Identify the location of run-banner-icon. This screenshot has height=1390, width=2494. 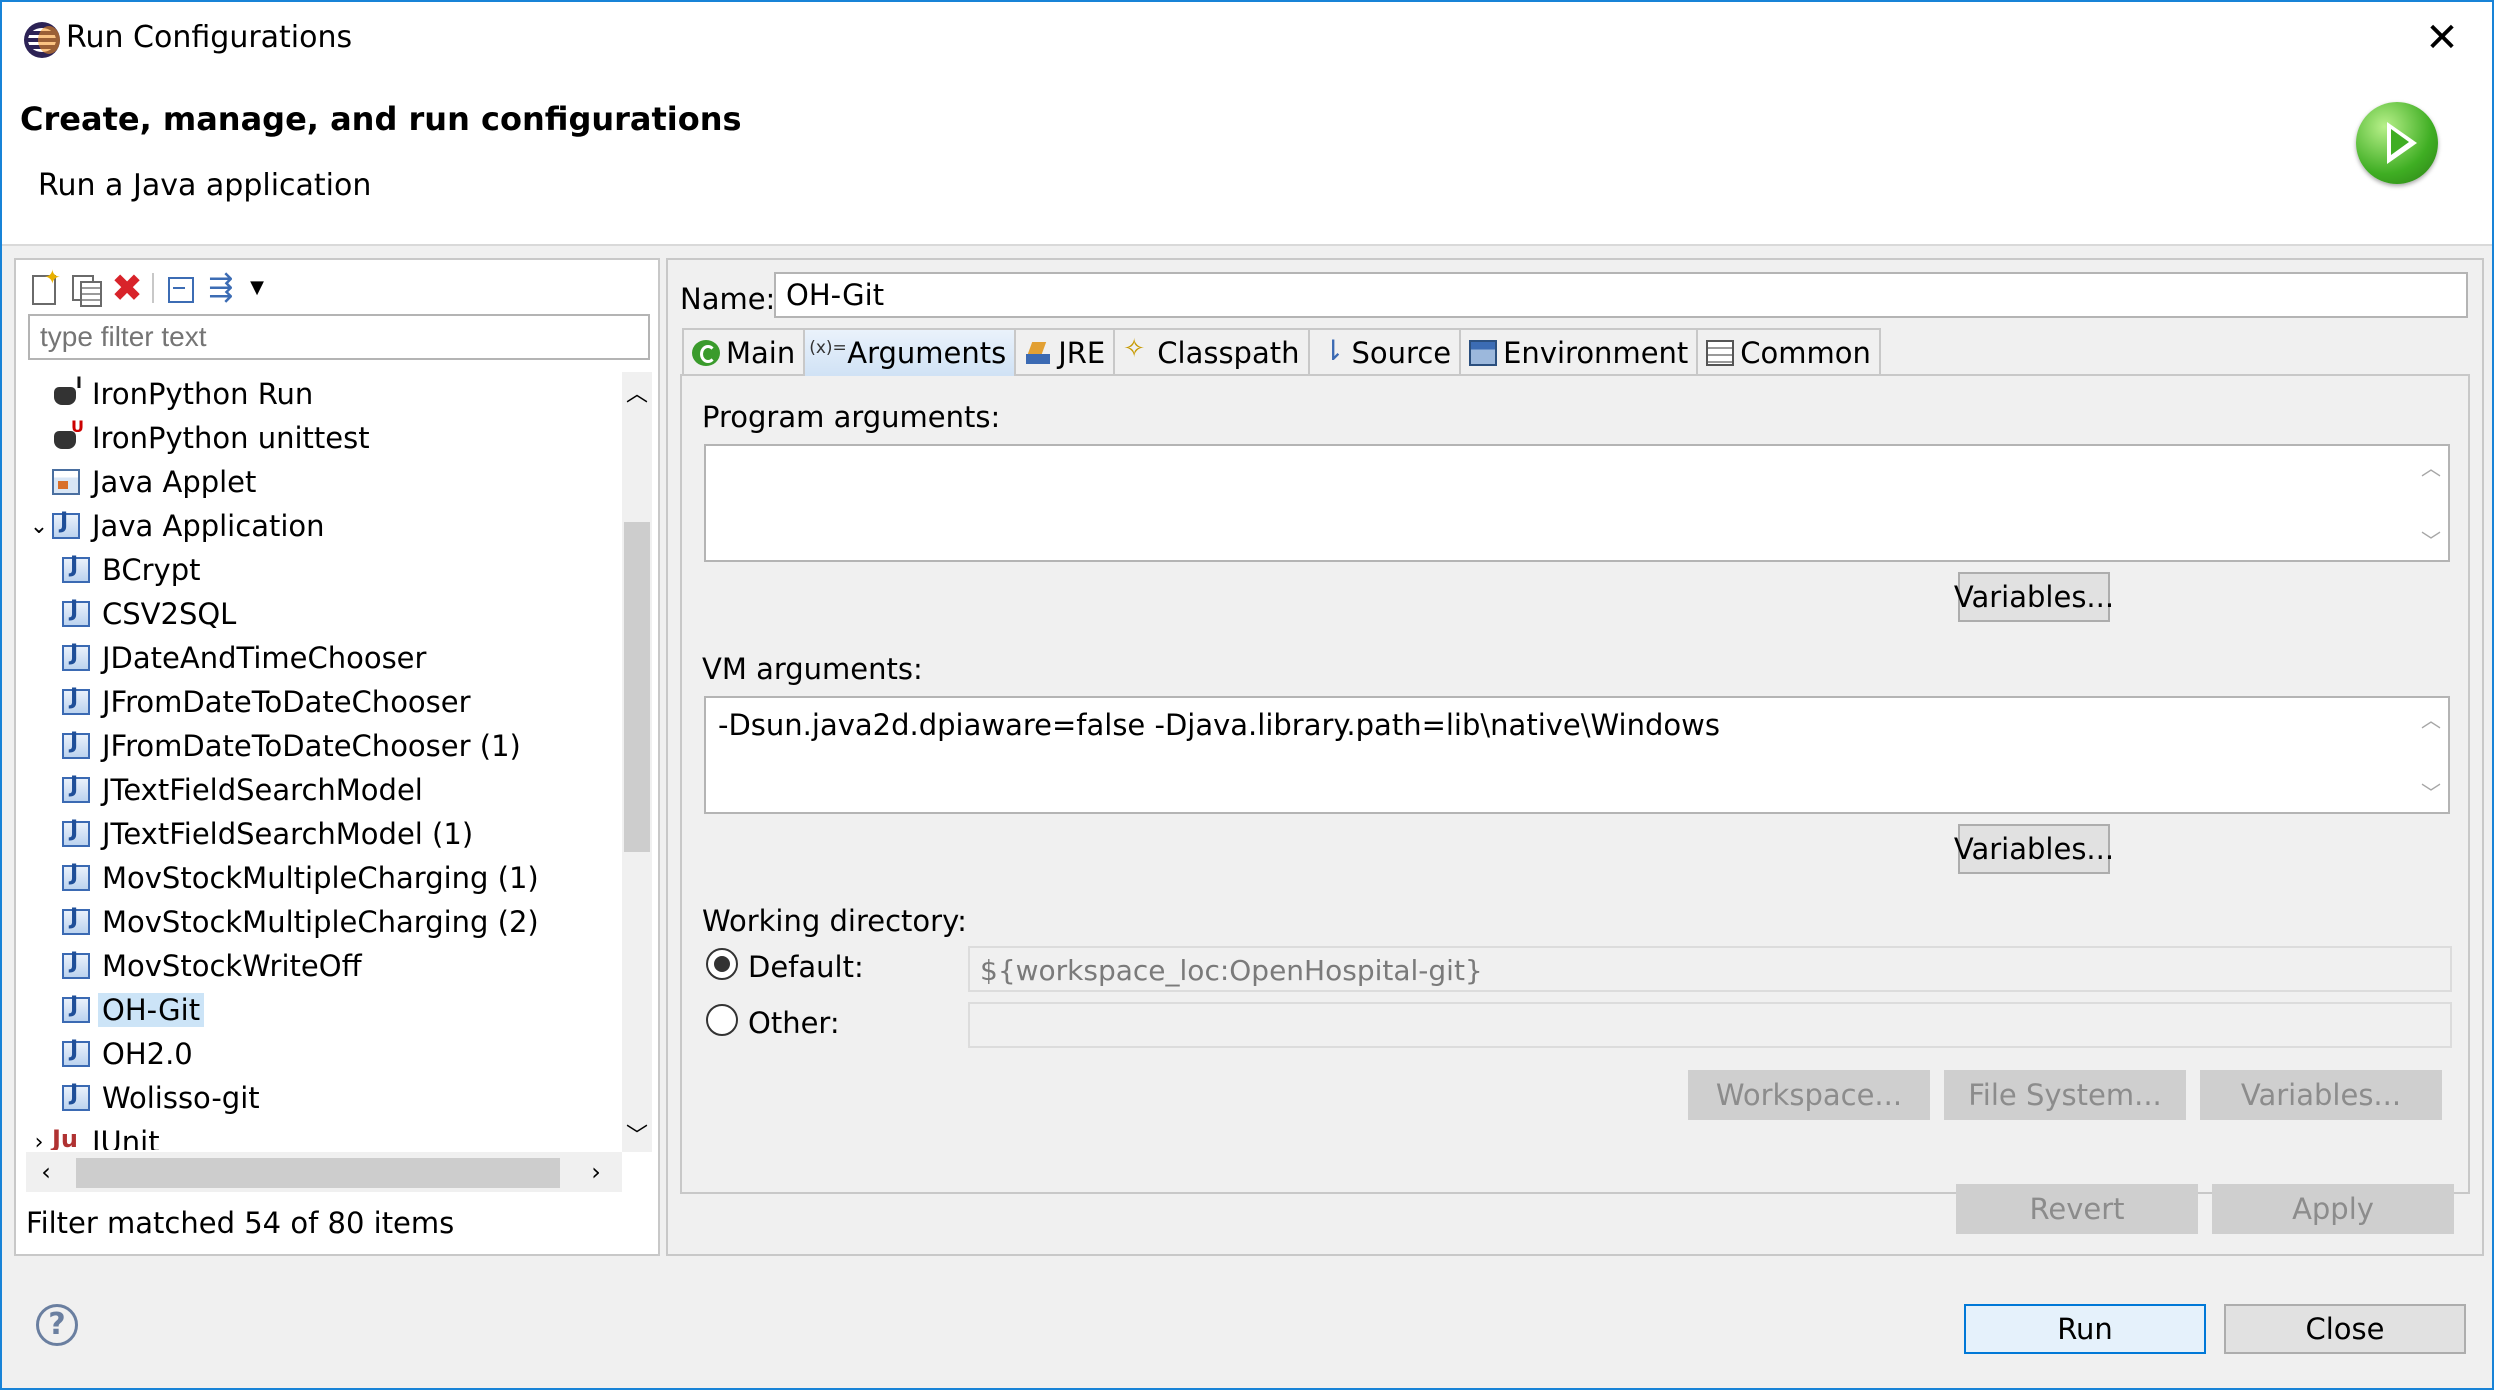
(2397, 143).